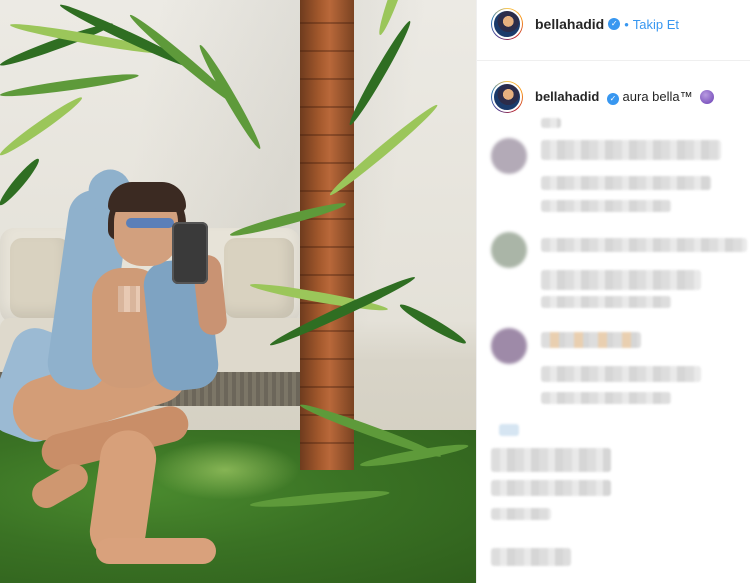 The image size is (750, 583). I want to click on grass-light, so click(225, 470).